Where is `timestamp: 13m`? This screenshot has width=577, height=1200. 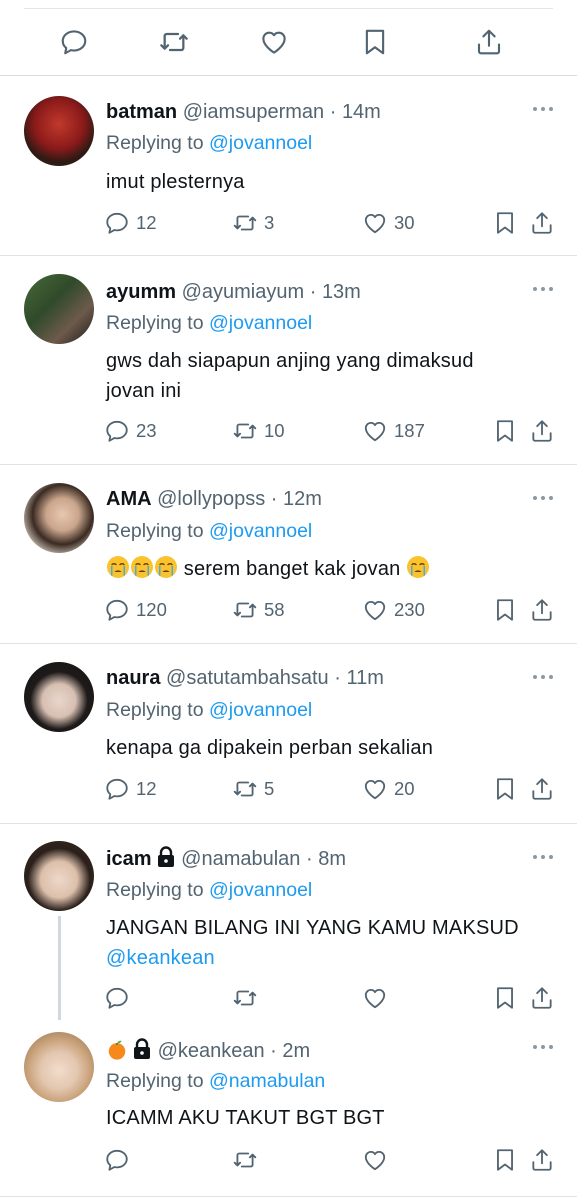 timestamp: 13m is located at coordinates (341, 292).